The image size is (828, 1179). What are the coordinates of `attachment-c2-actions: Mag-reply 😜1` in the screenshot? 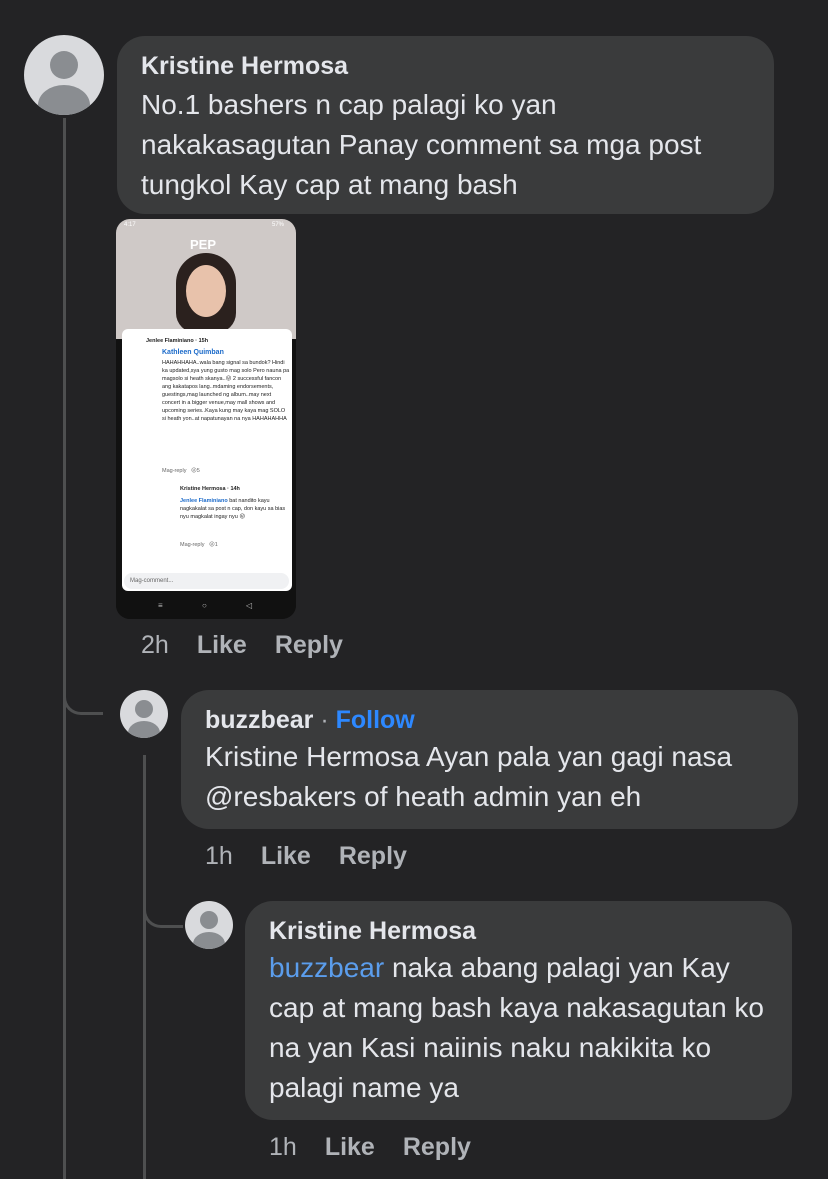 It's located at (199, 545).